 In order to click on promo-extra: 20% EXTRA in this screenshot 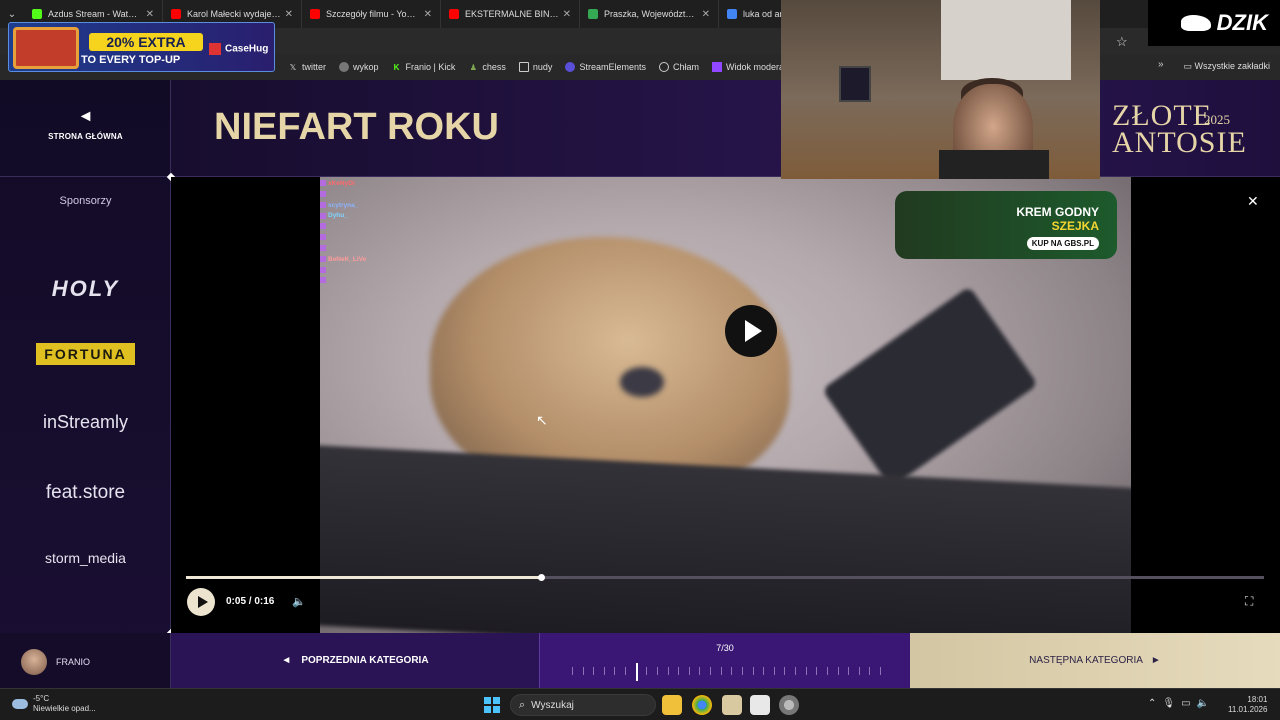, I will do `click(146, 42)`.